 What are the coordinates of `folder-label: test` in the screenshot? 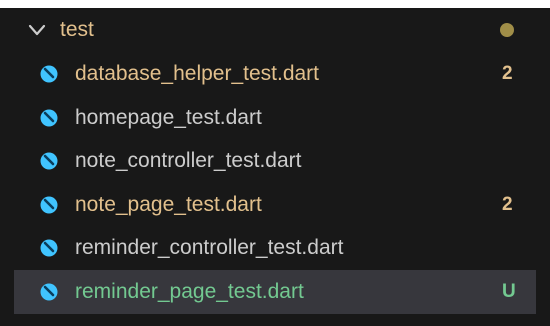 It's located at (77, 29).